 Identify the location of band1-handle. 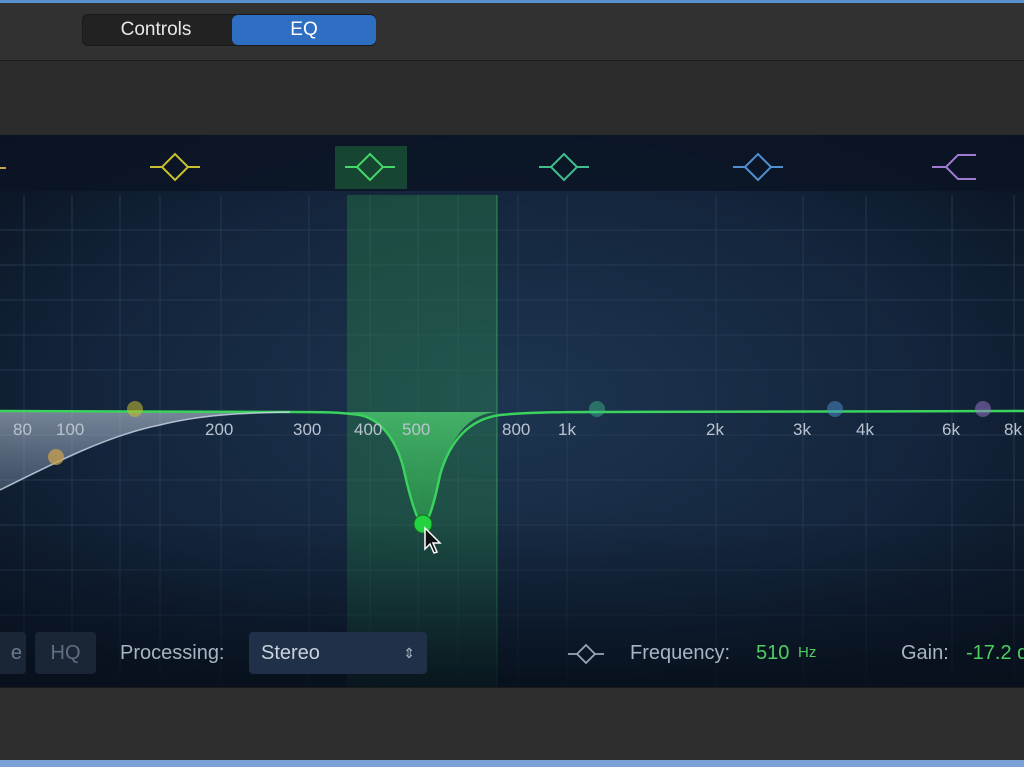
(56, 457).